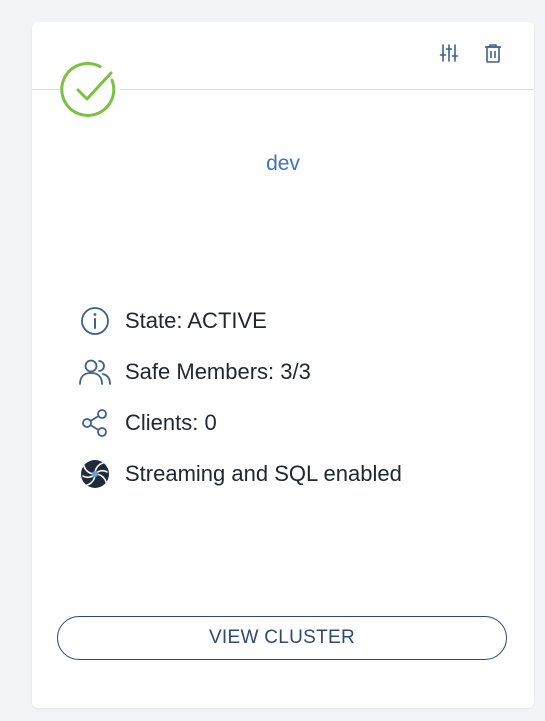 The height and width of the screenshot is (721, 545). Describe the element at coordinates (449, 53) in the screenshot. I see `sliders-icon` at that location.